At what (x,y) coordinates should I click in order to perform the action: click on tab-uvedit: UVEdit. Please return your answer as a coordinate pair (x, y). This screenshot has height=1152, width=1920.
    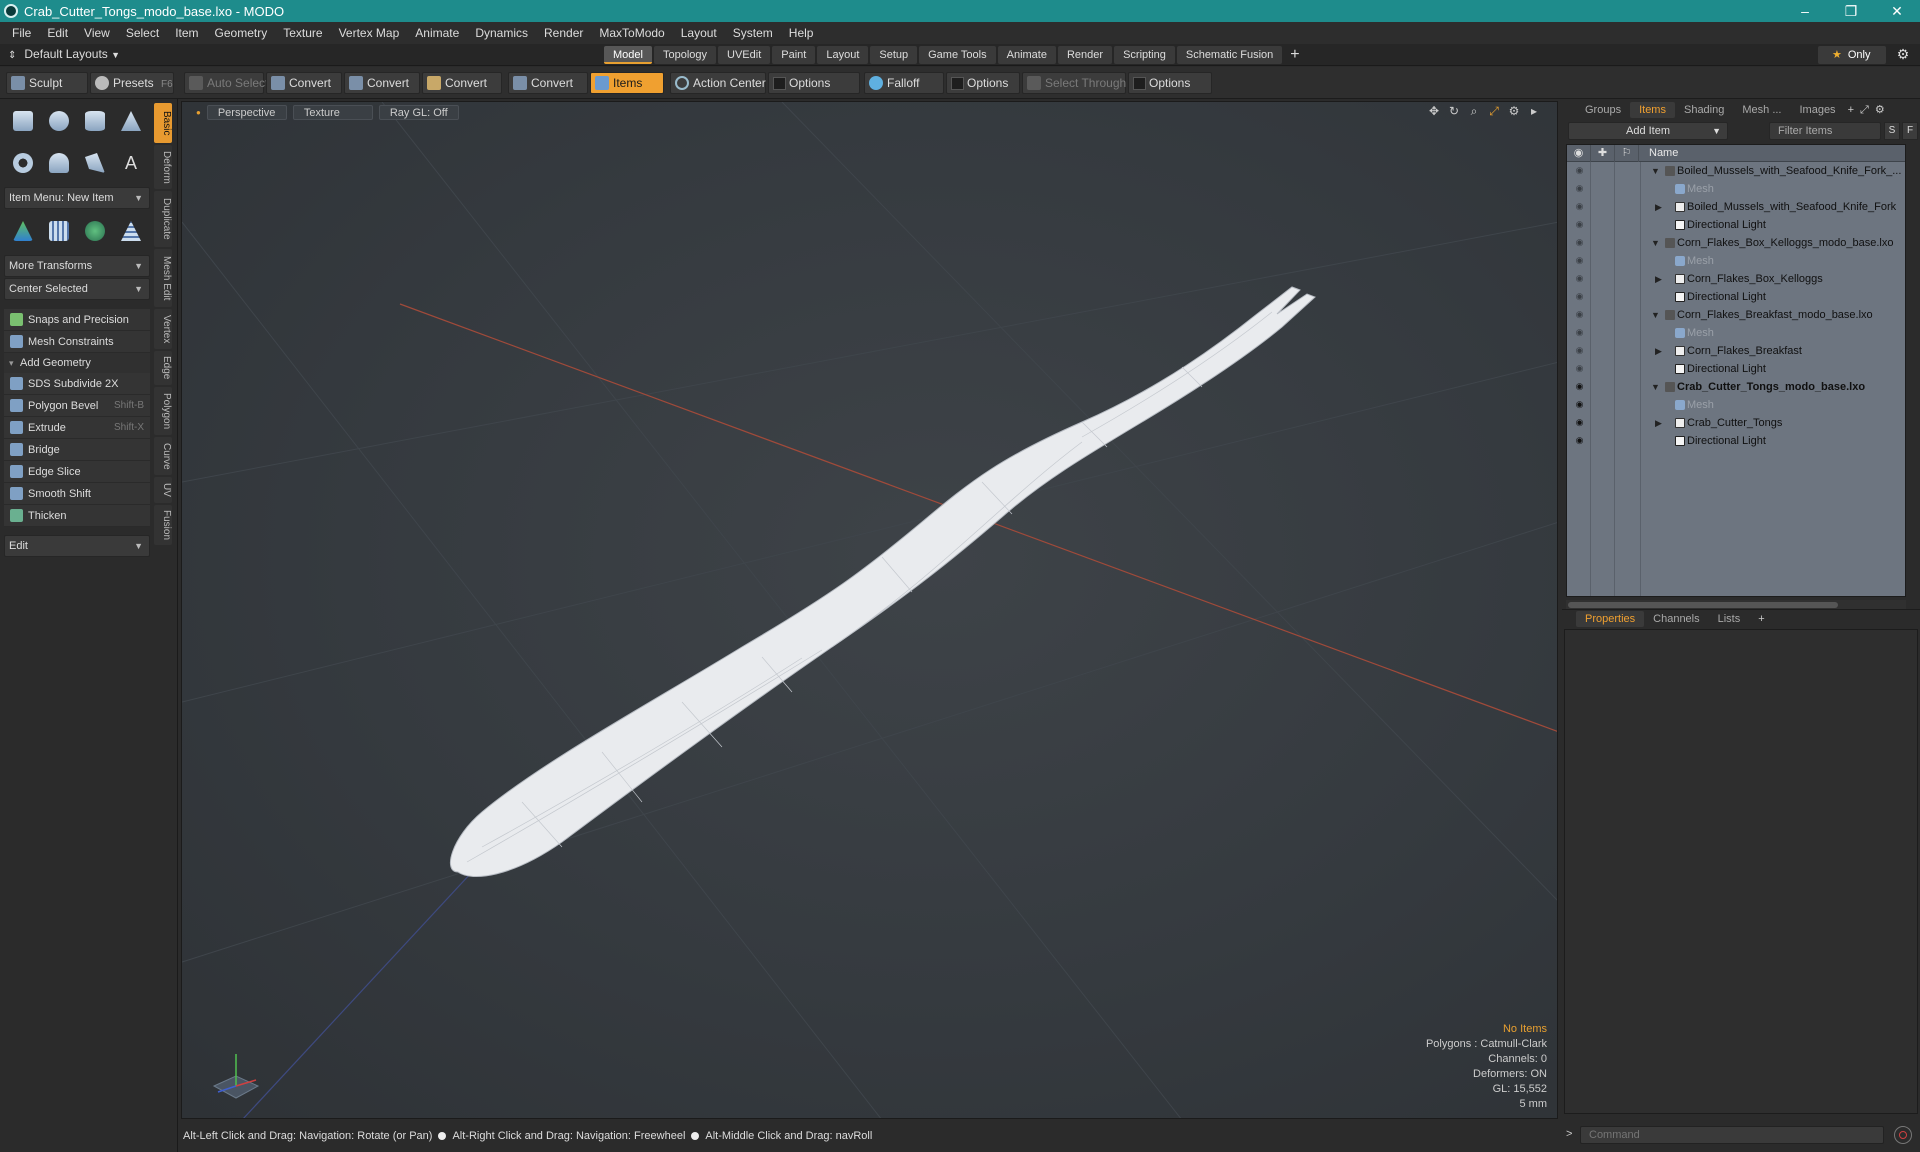
    Looking at the image, I should click on (744, 55).